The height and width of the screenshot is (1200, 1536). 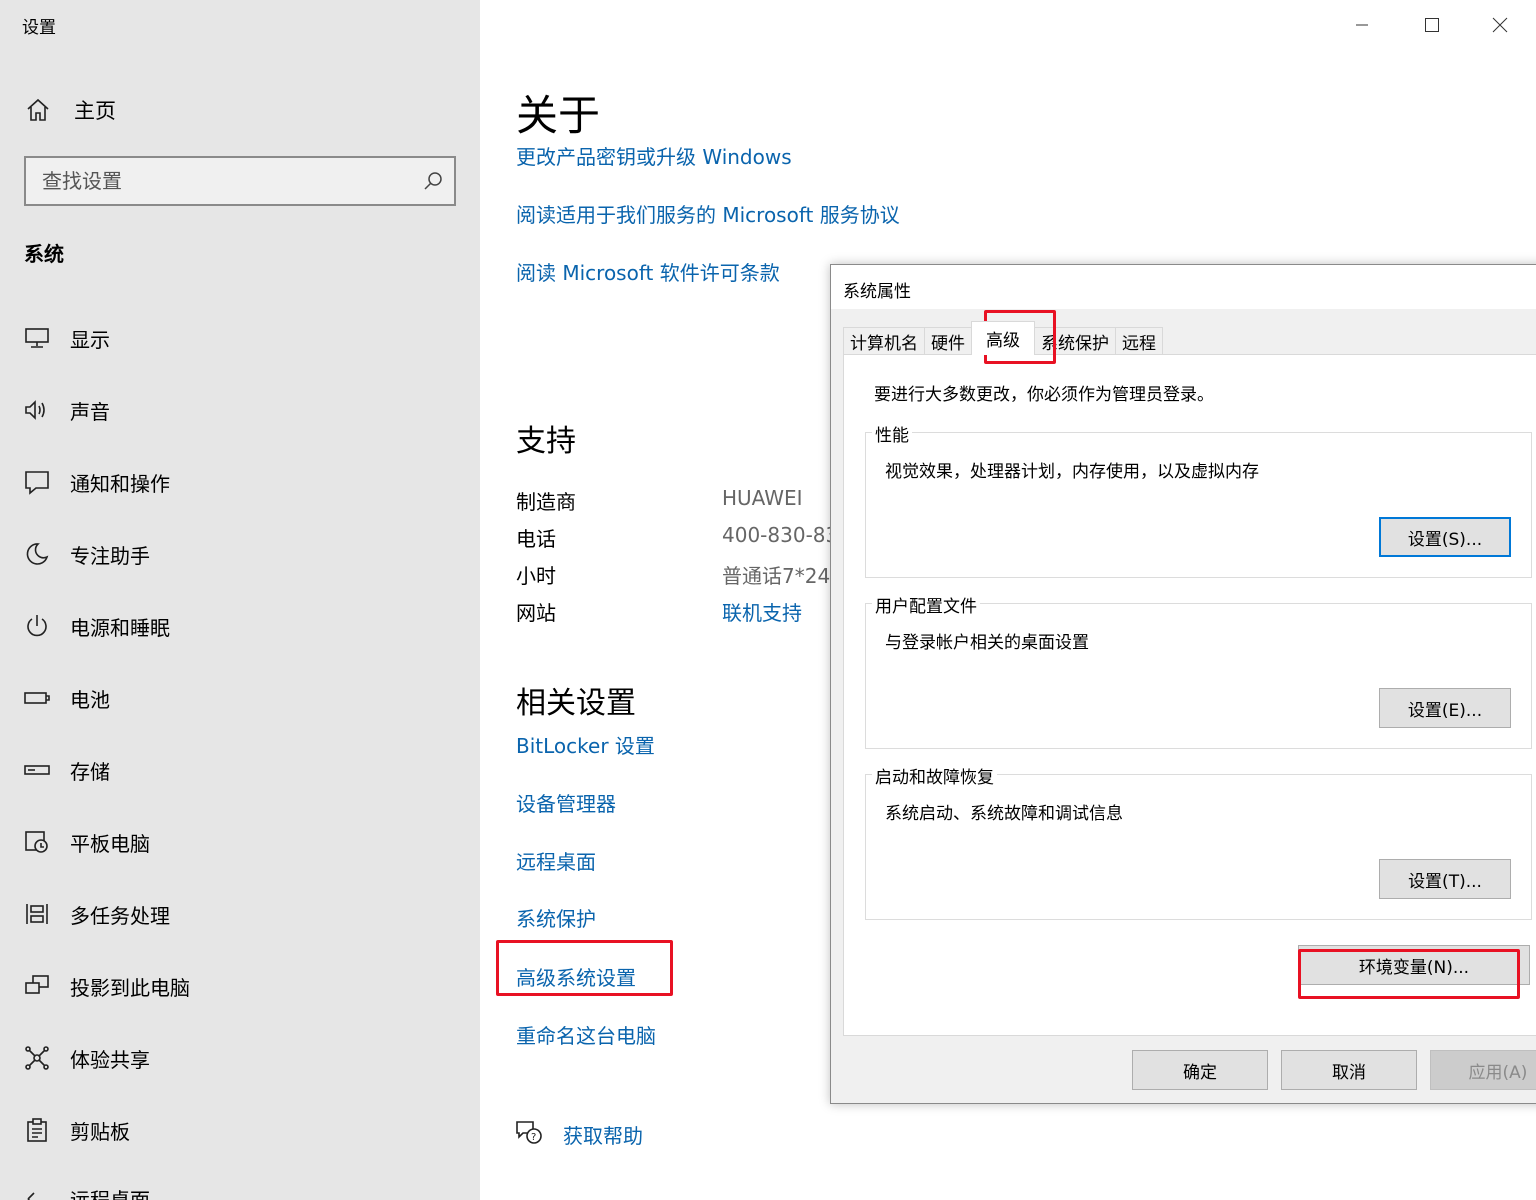 I want to click on sidebar-item-label: 远程桌面, so click(x=110, y=1193).